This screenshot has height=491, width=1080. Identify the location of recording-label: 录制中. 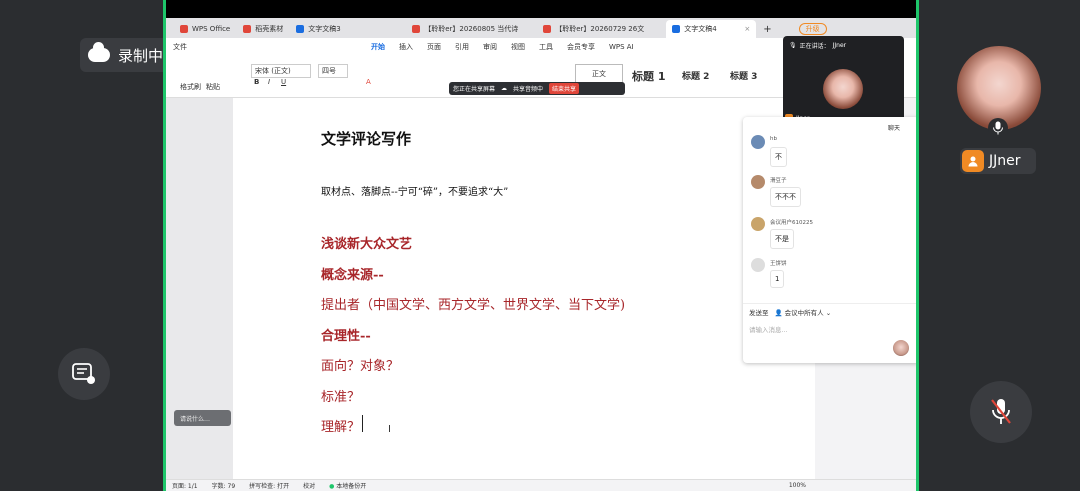
(141, 55).